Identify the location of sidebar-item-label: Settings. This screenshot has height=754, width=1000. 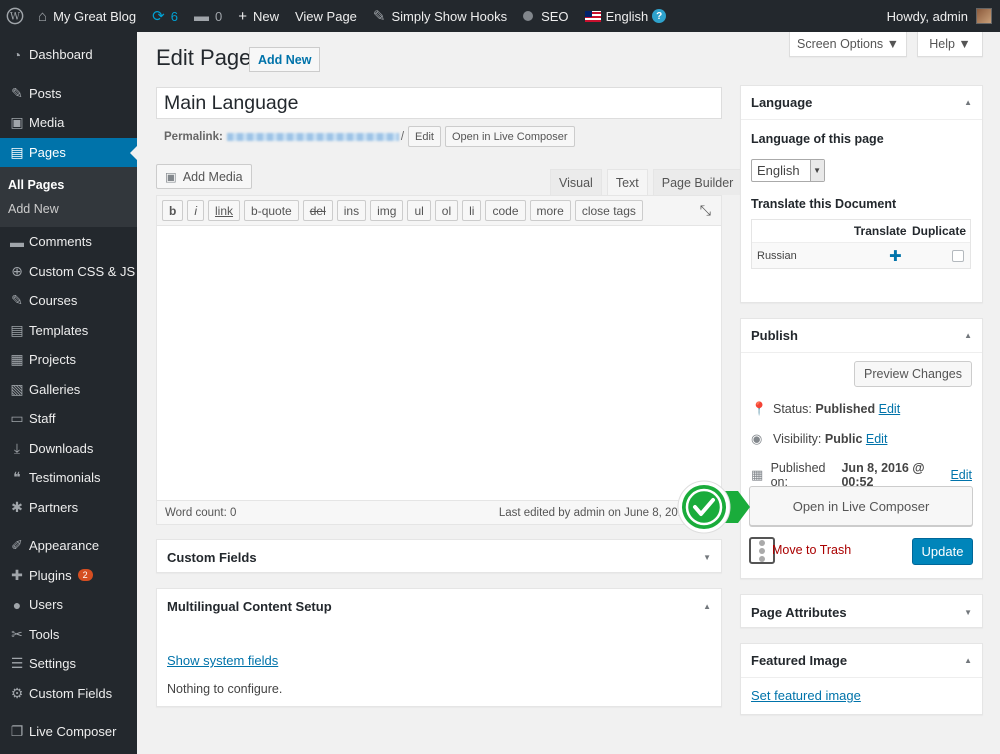
(52, 664).